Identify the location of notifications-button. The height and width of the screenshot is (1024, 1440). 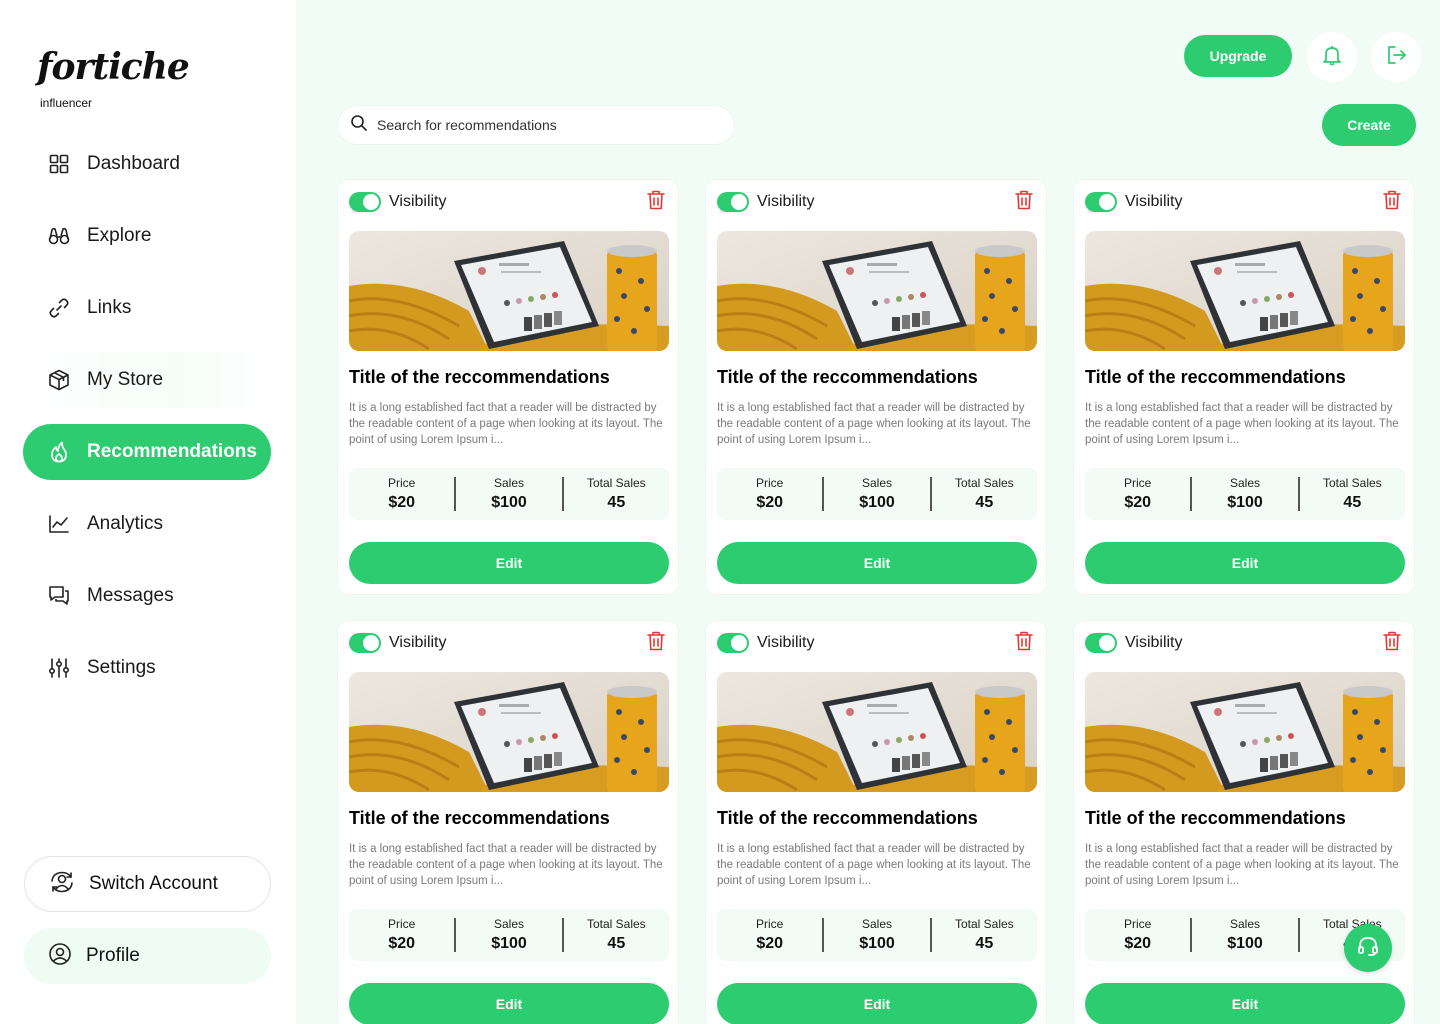
(1332, 57).